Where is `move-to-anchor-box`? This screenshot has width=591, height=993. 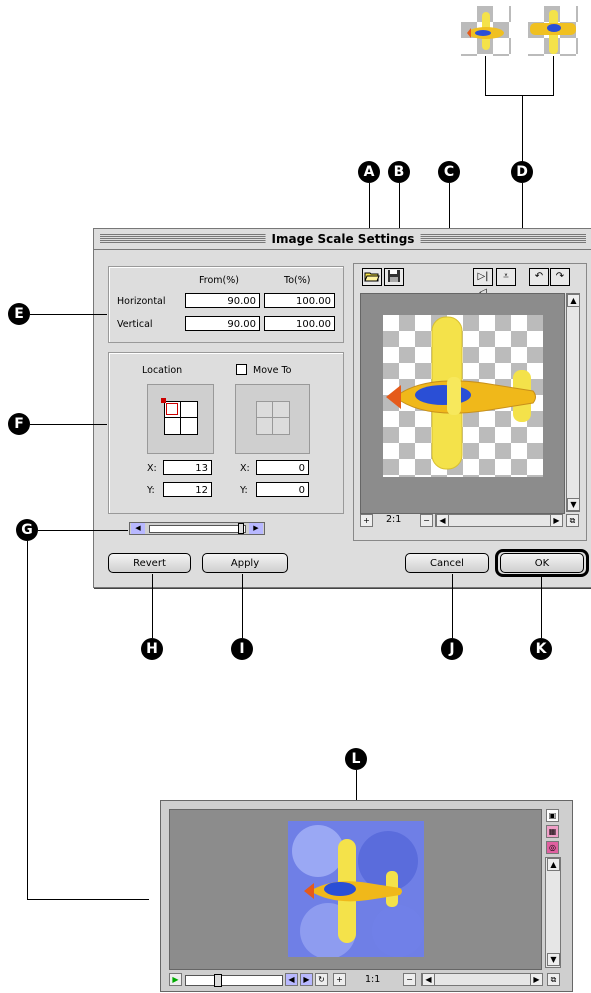 move-to-anchor-box is located at coordinates (272, 419).